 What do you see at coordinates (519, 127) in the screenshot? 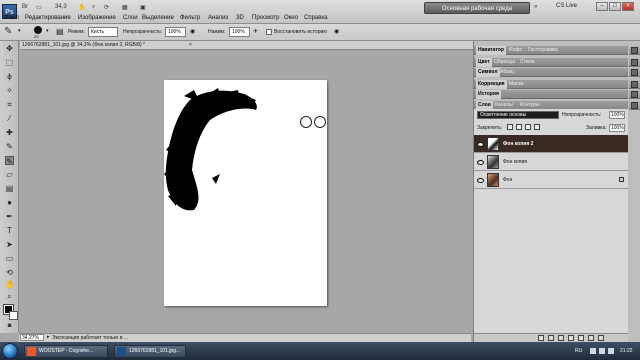
I see `lock-pixels-icon` at bounding box center [519, 127].